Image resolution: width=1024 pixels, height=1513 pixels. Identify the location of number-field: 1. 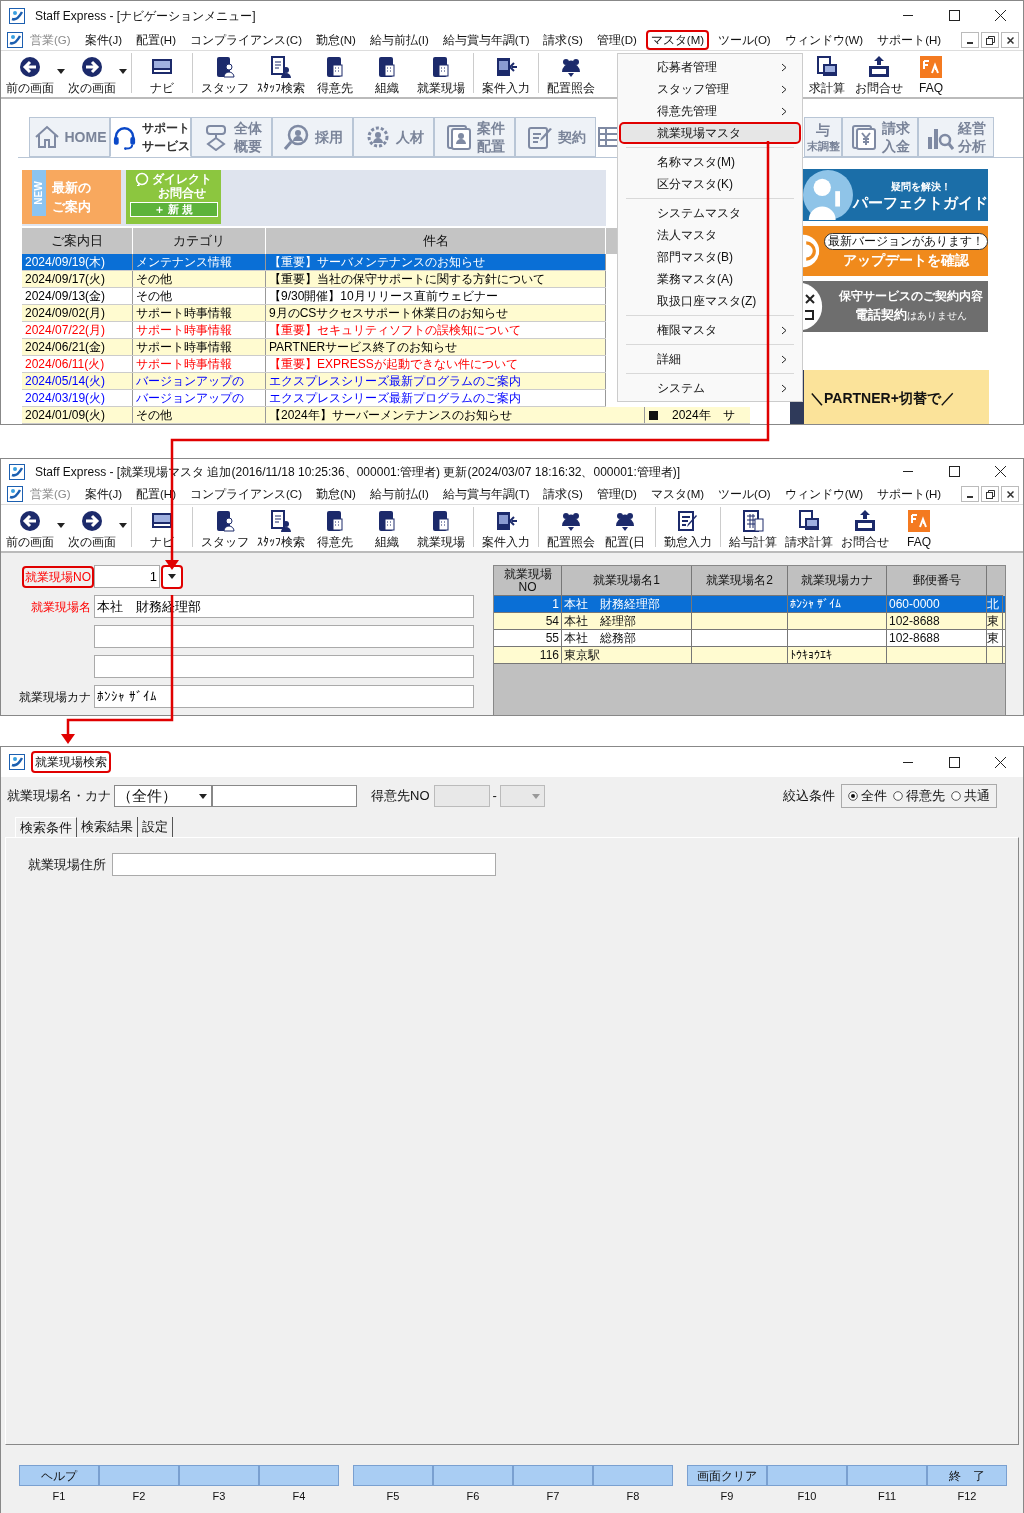
(127, 576).